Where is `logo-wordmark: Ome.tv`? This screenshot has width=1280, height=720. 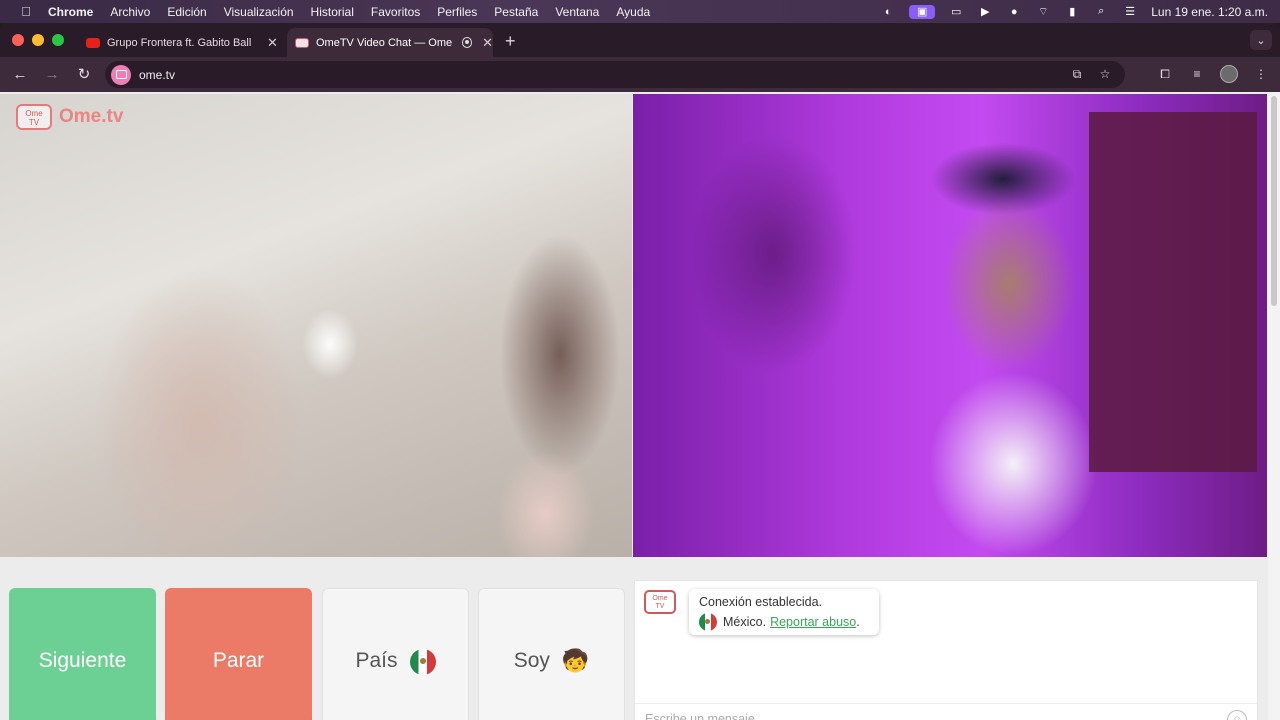
logo-wordmark: Ome.tv is located at coordinates (91, 116).